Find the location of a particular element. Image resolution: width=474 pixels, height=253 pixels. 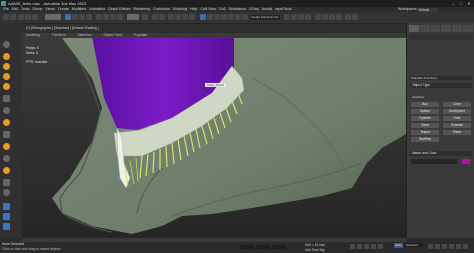

rendered-frame-window-icon is located at coordinates (301, 17).